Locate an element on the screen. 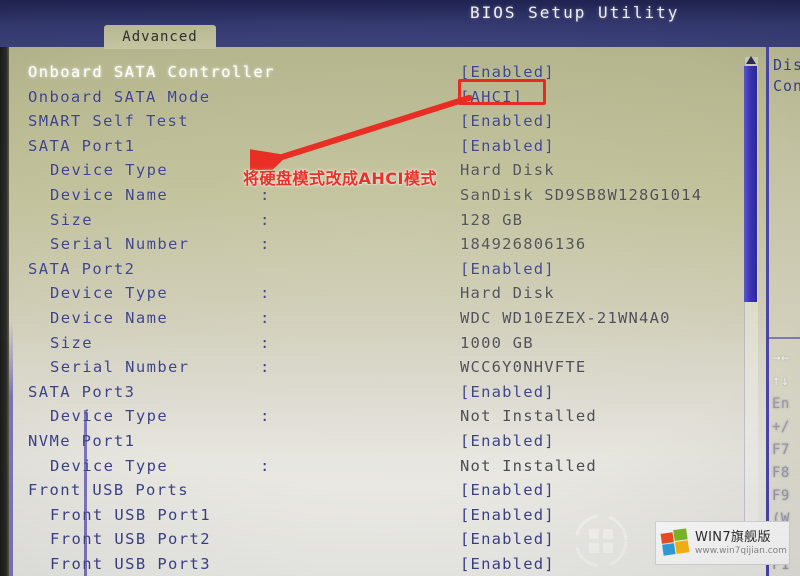  setting-value: WDC WD10EZEX-21WN4A0 is located at coordinates (565, 317).